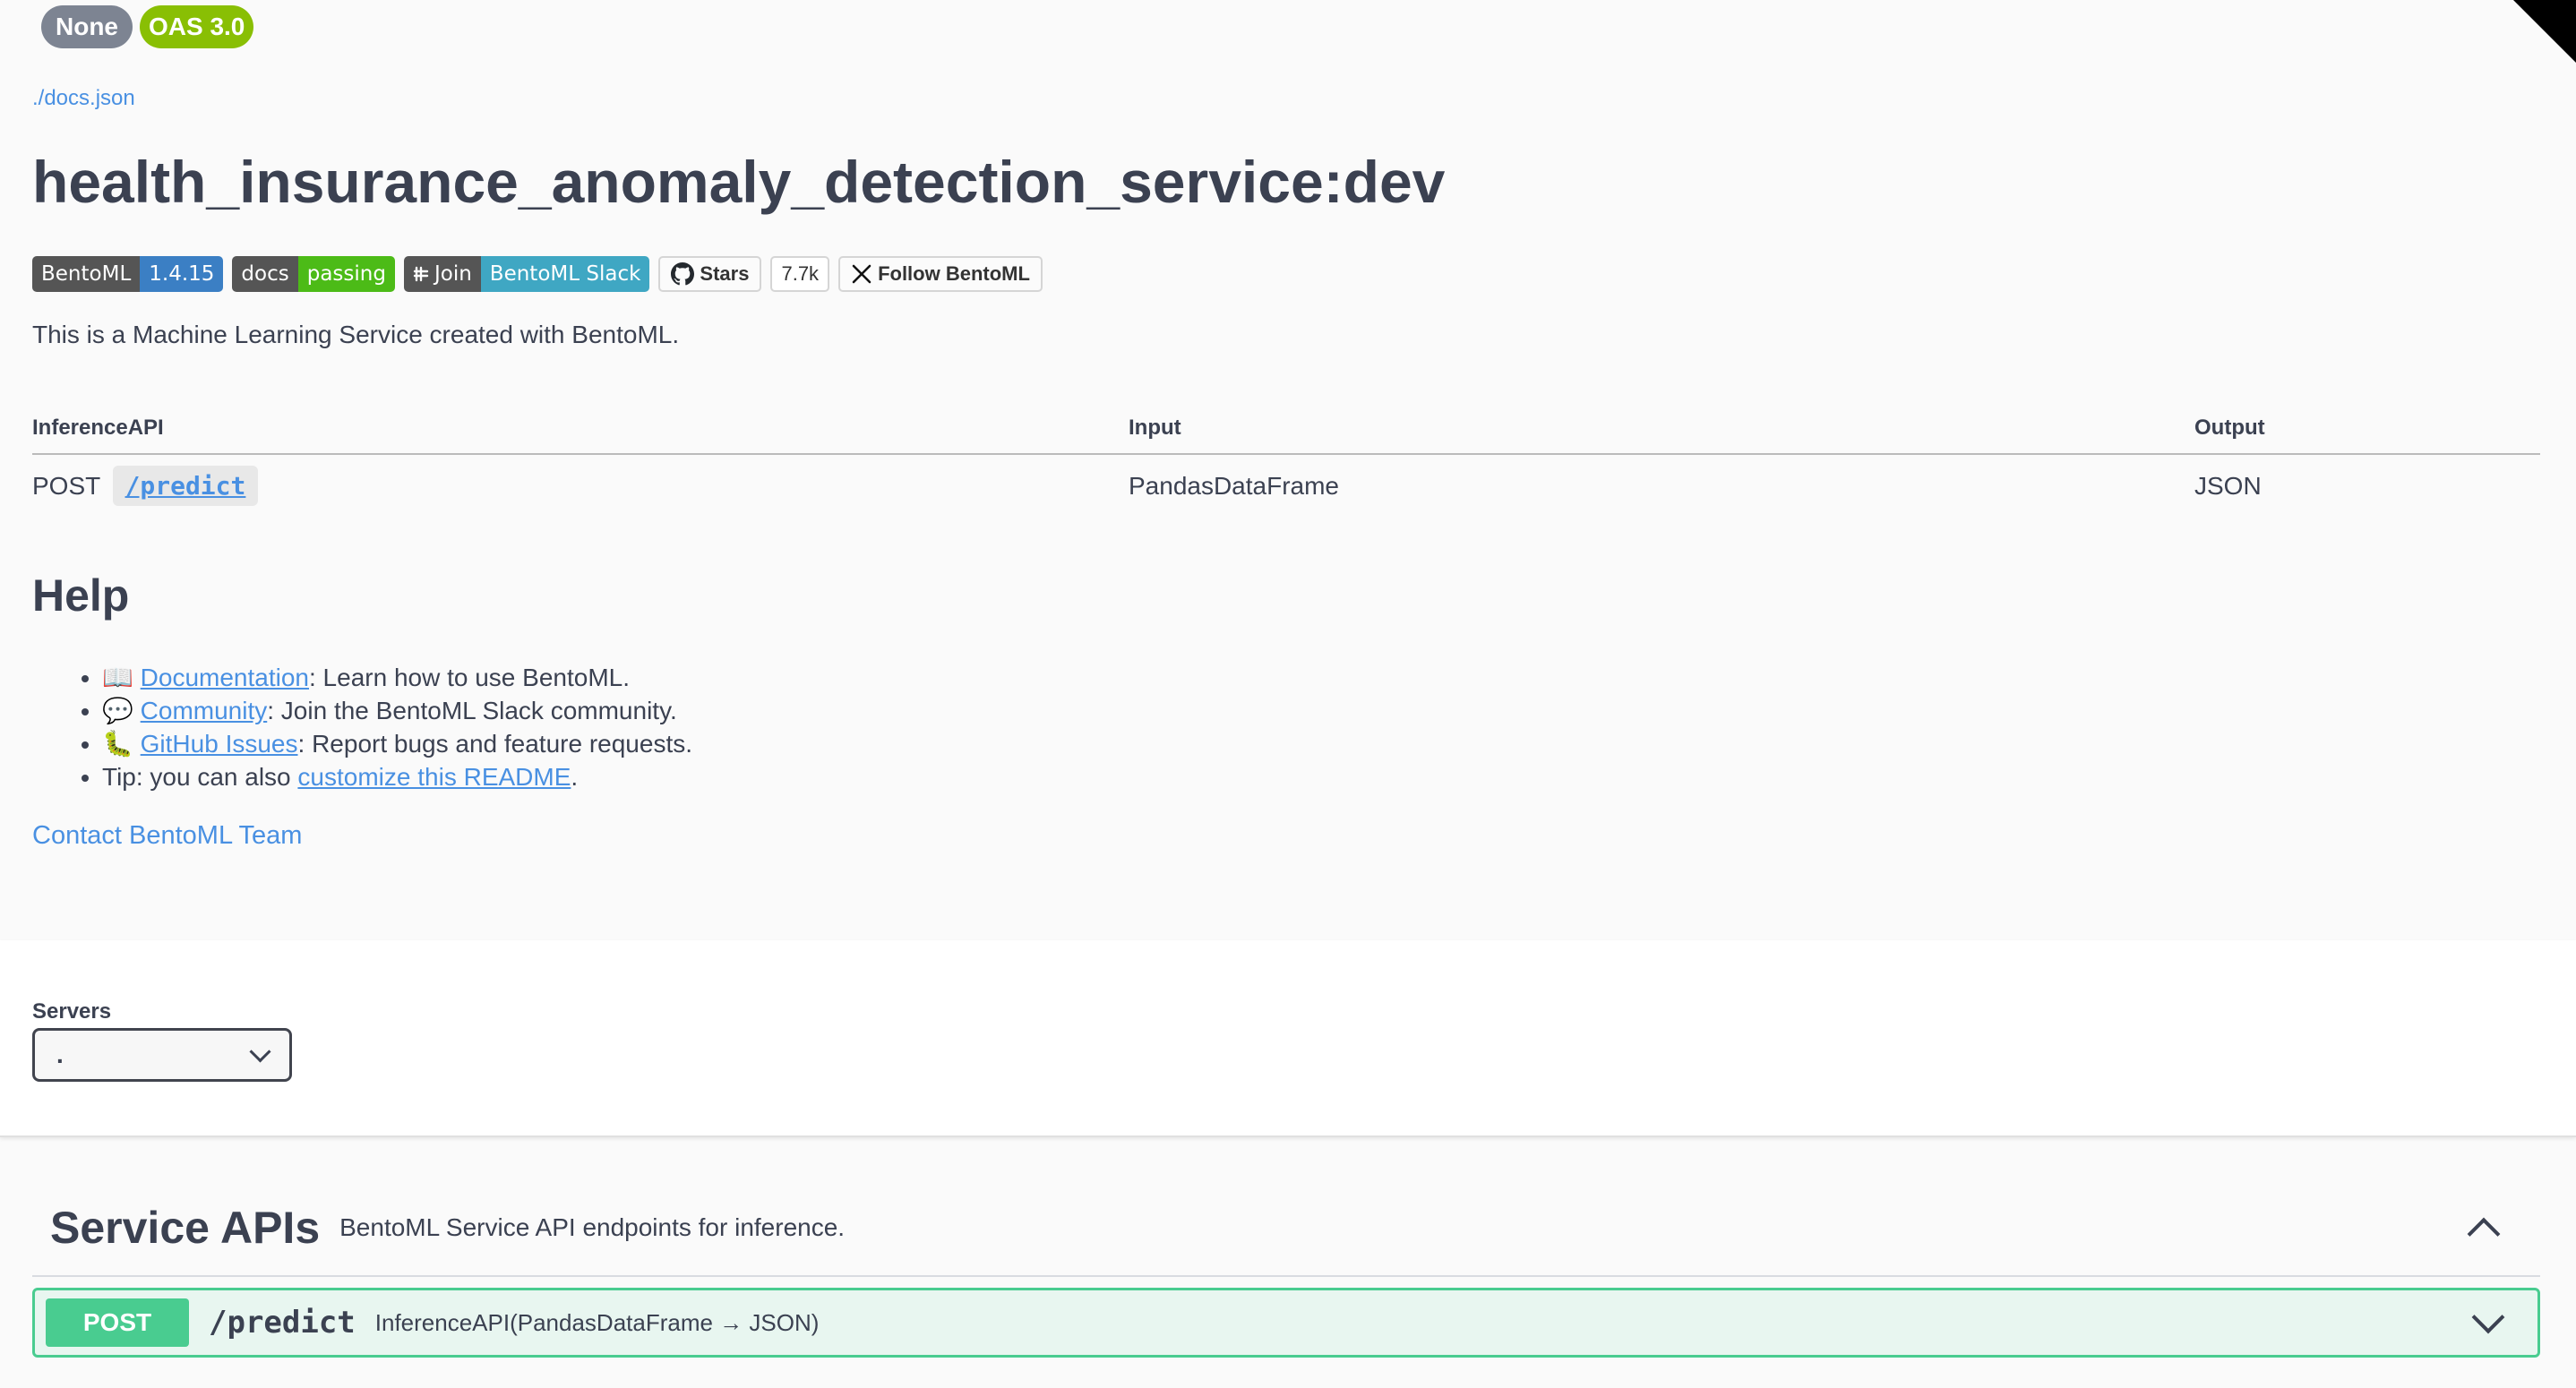 The image size is (2576, 1388). I want to click on operation-summary: InferenceAPI(PandasDataFrame → JSON), so click(597, 1322).